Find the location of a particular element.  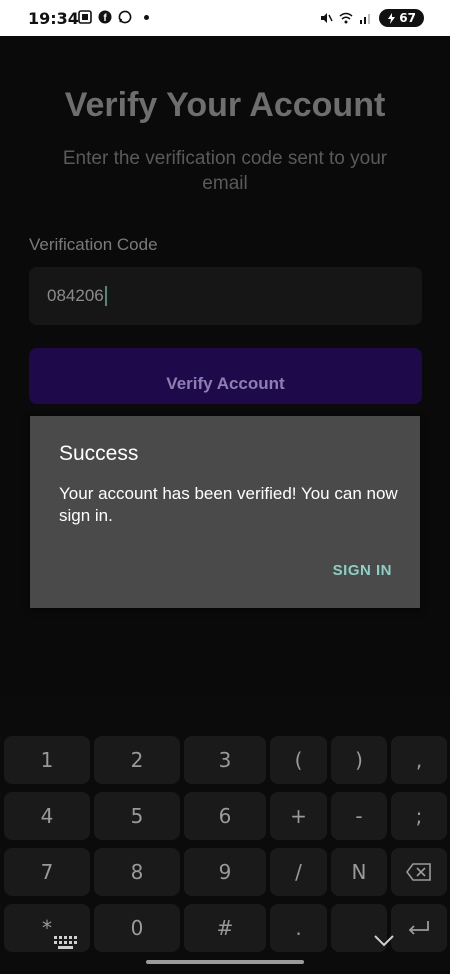

key-backspace is located at coordinates (419, 872).